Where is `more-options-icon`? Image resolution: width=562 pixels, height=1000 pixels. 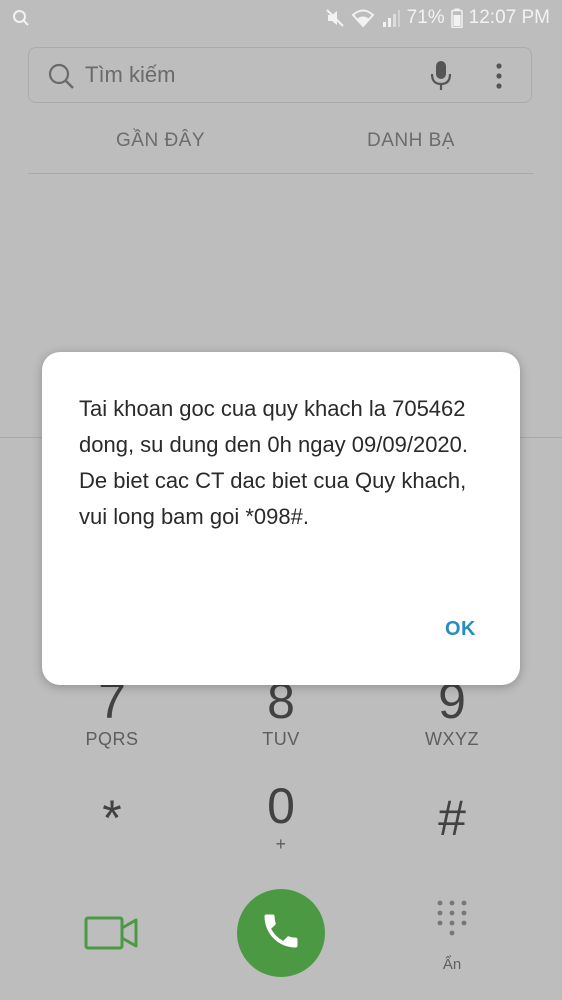
more-options-icon is located at coordinates (499, 78).